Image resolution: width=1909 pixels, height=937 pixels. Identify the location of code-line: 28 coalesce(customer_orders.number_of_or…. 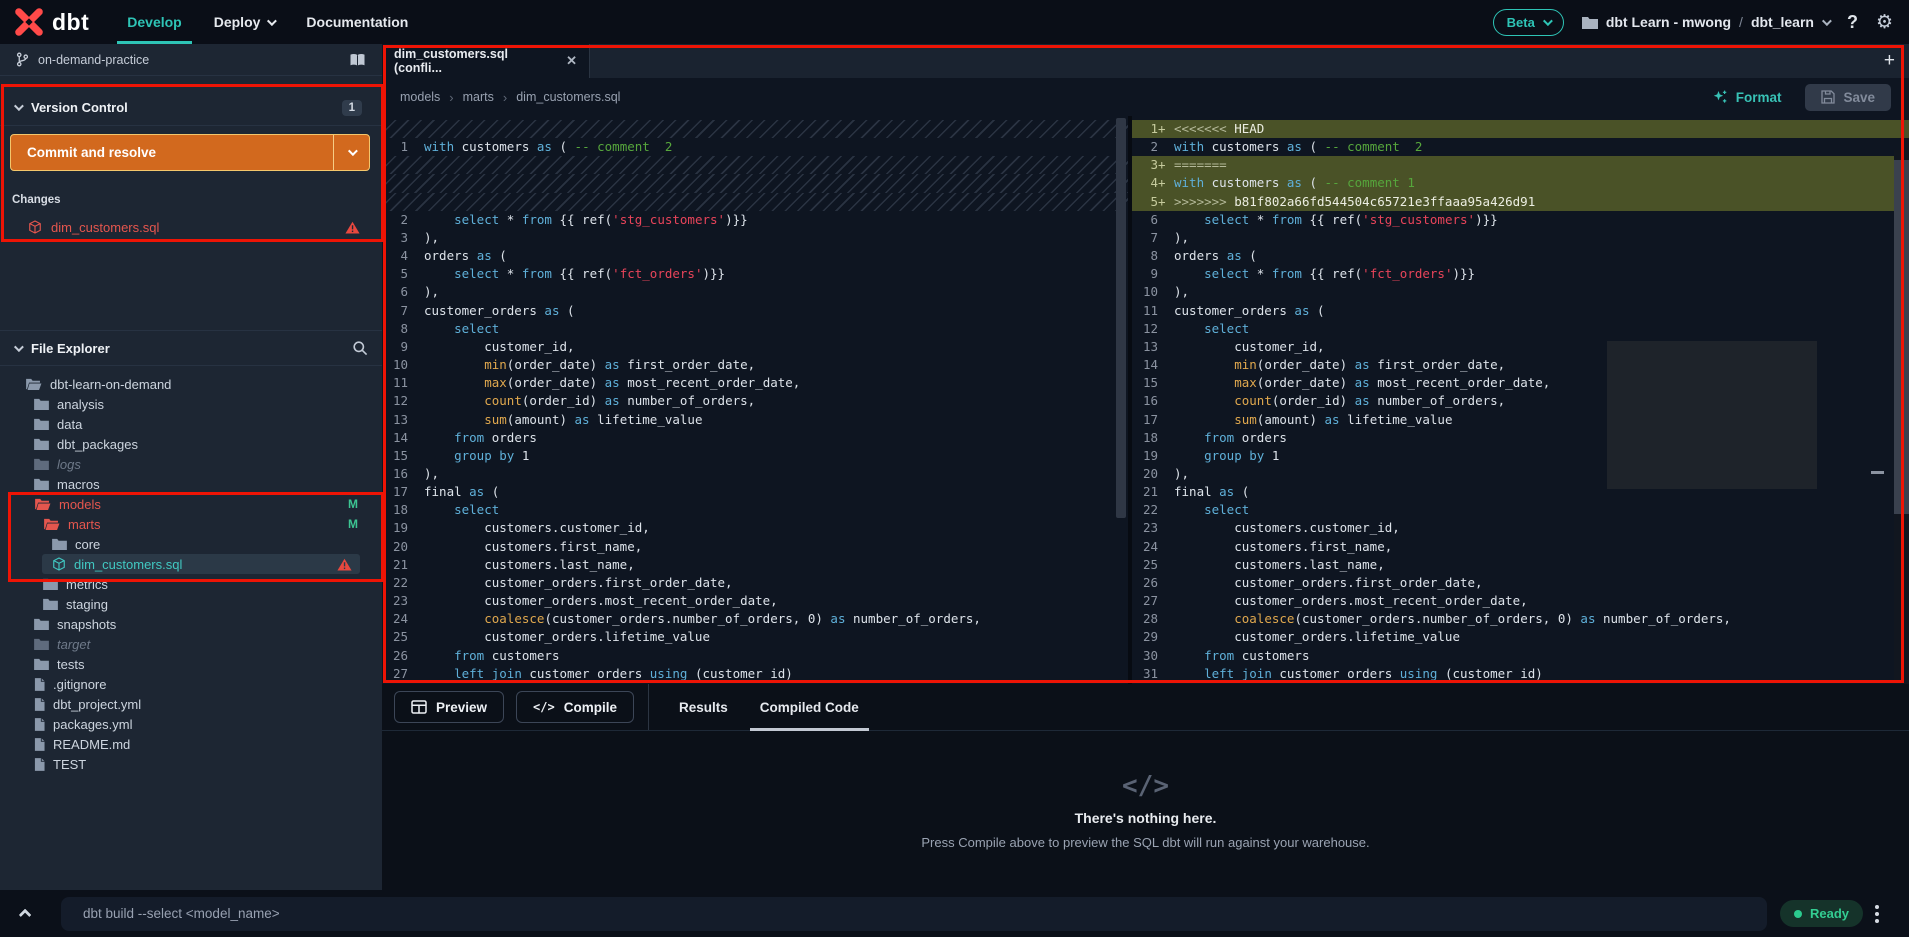
(1520, 619).